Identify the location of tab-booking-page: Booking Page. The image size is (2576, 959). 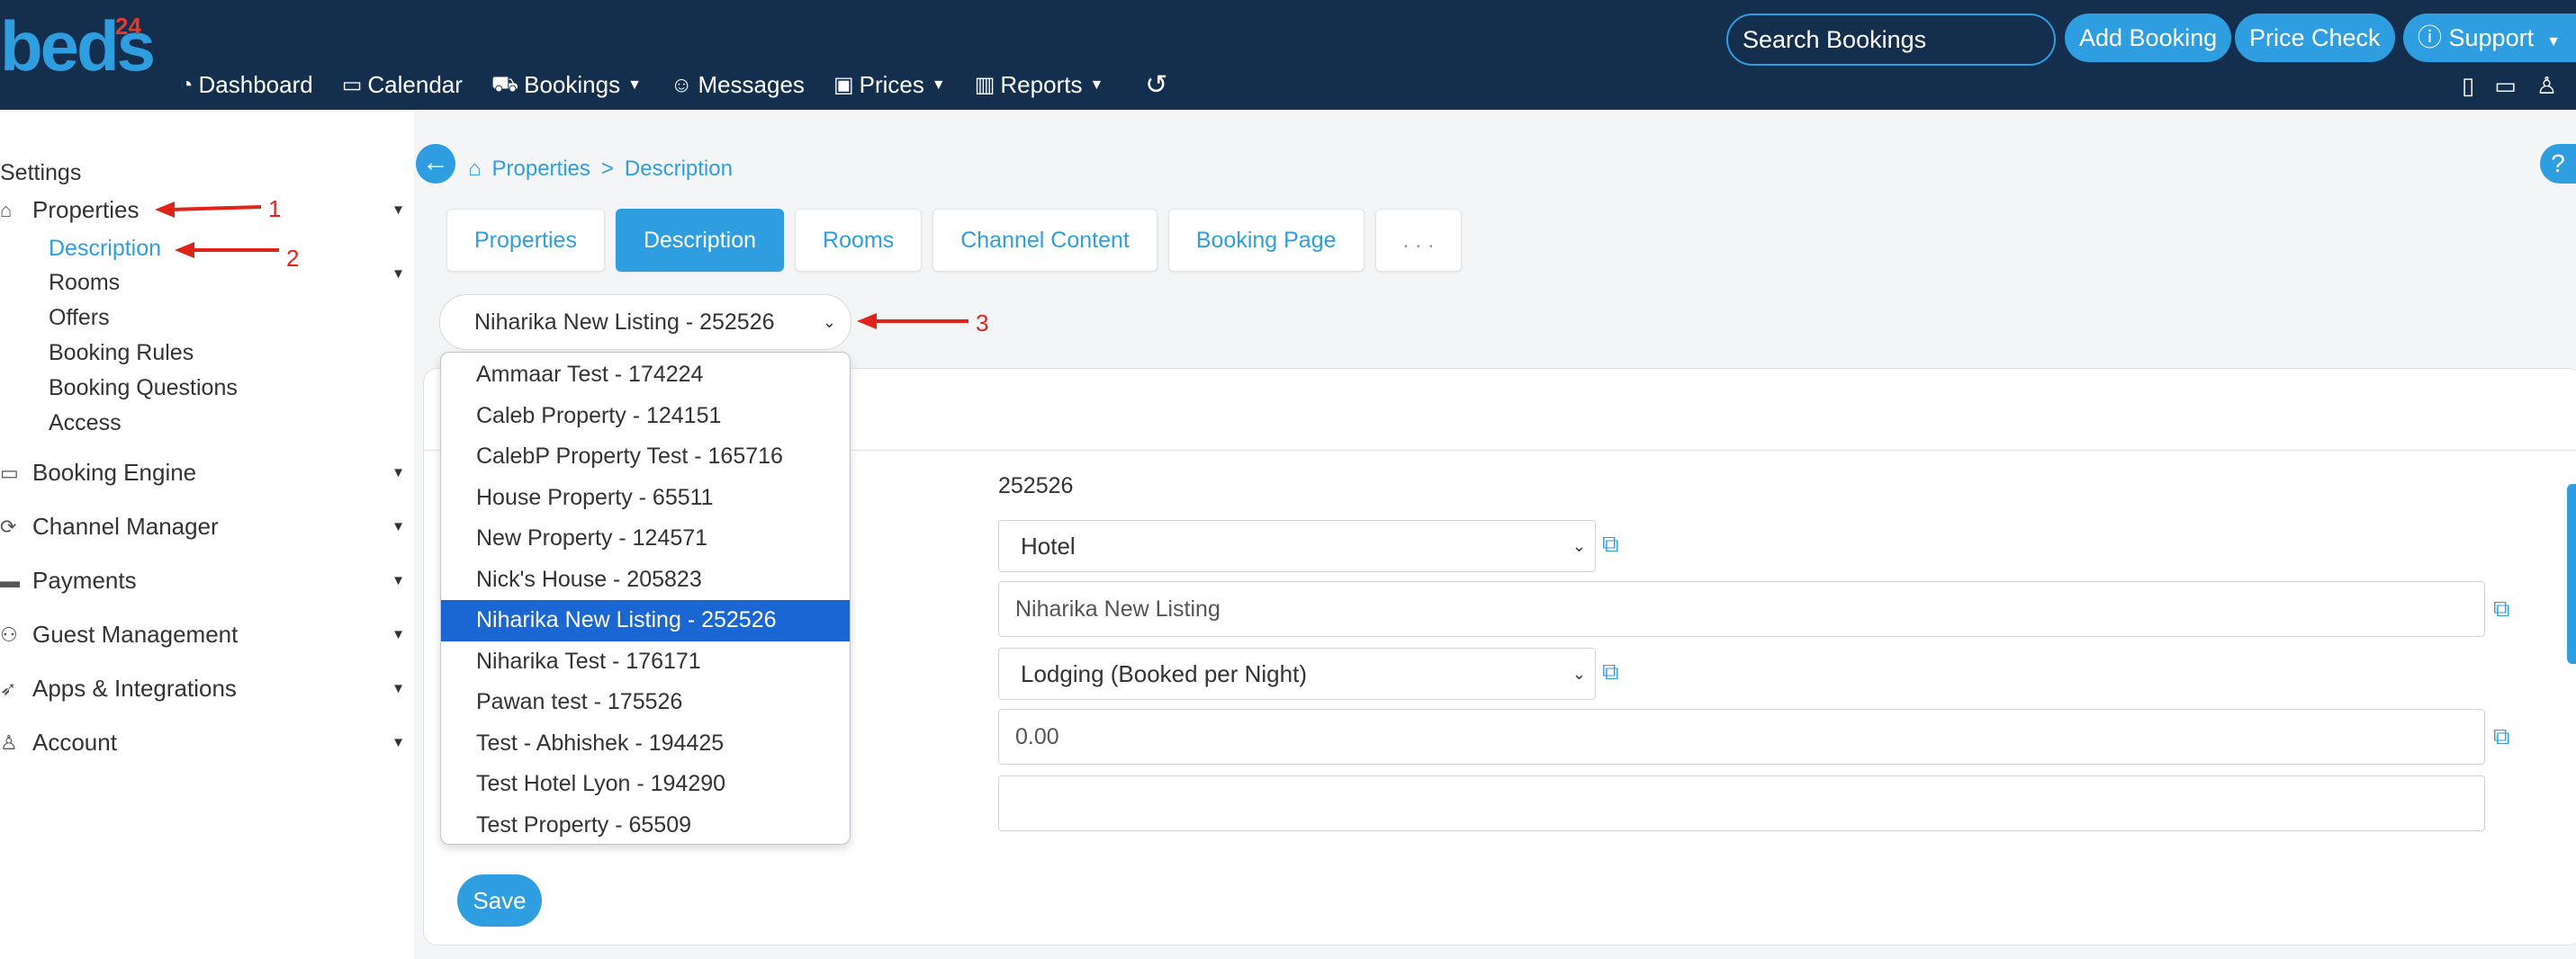
(1266, 240).